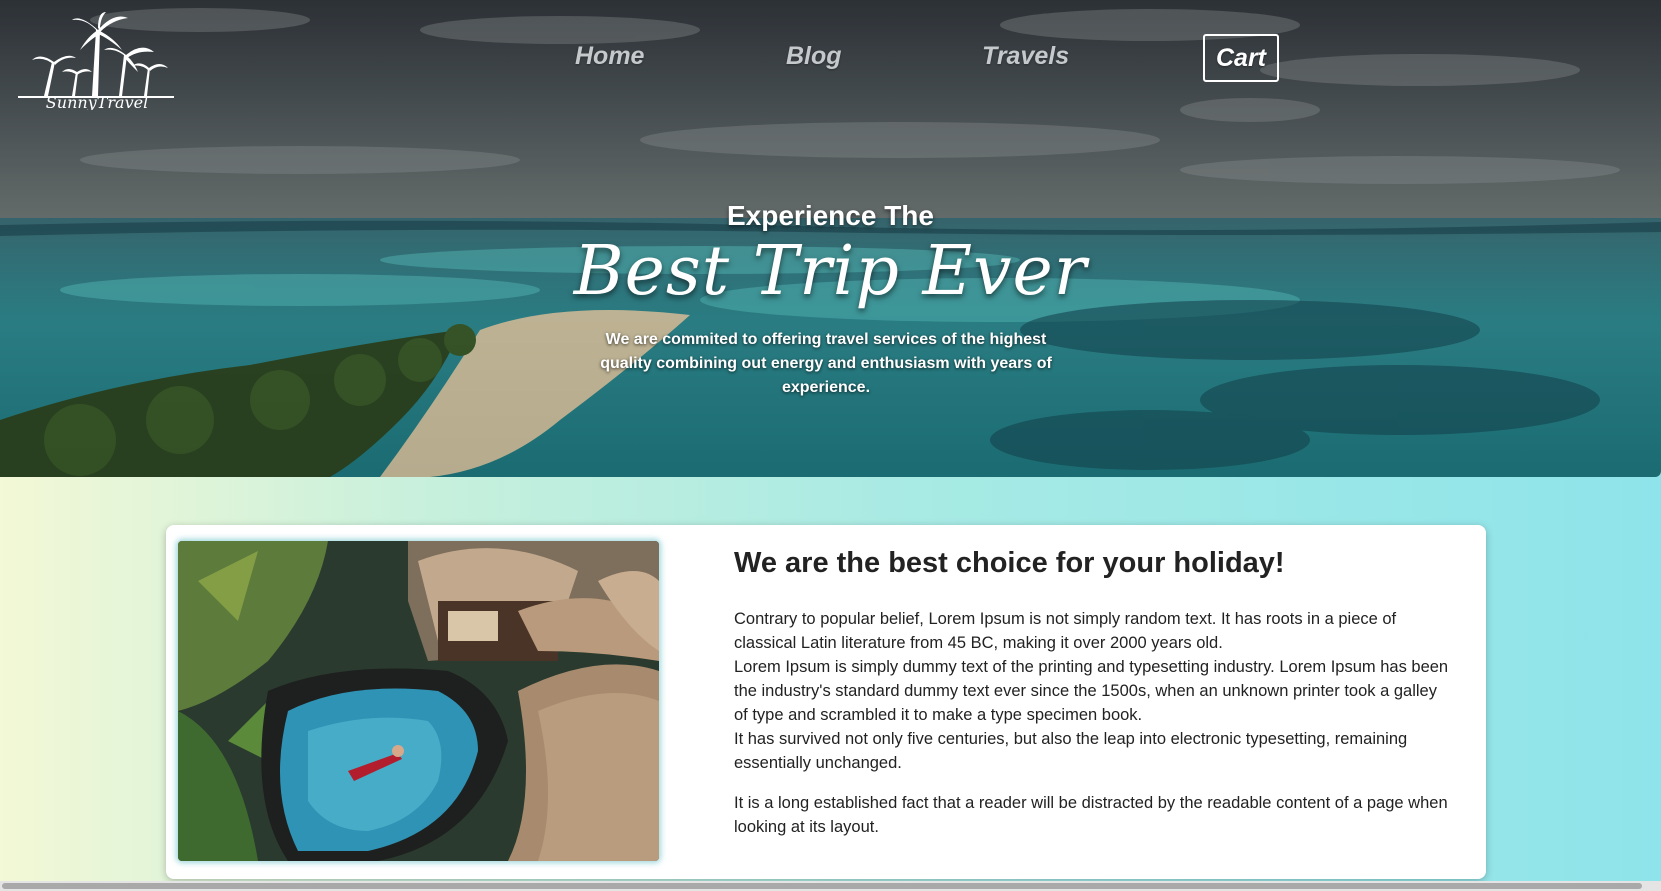  I want to click on cart-button: Cart, so click(1241, 58).